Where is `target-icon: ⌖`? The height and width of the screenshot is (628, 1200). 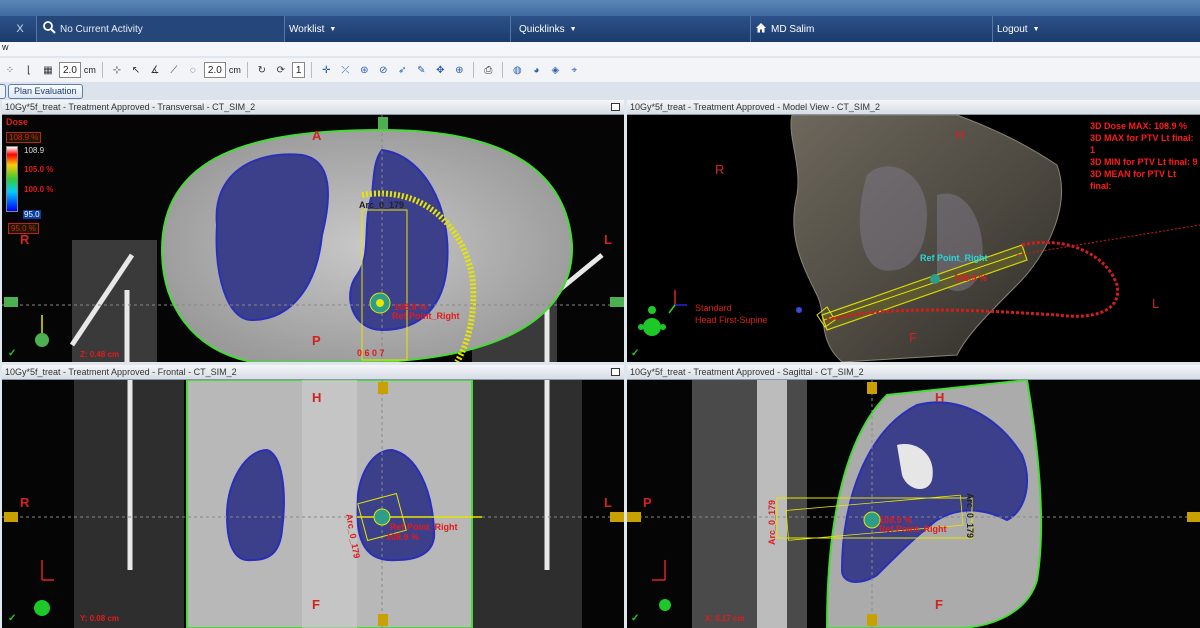 target-icon: ⌖ is located at coordinates (574, 70).